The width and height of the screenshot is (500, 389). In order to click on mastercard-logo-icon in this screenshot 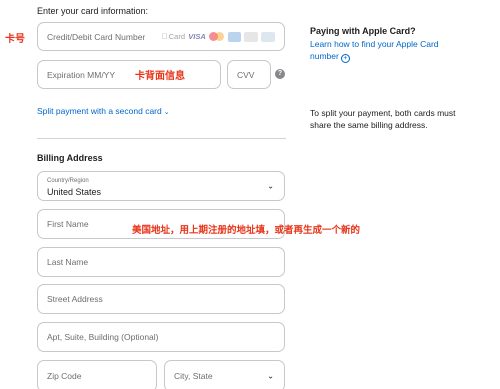, I will do `click(217, 37)`.